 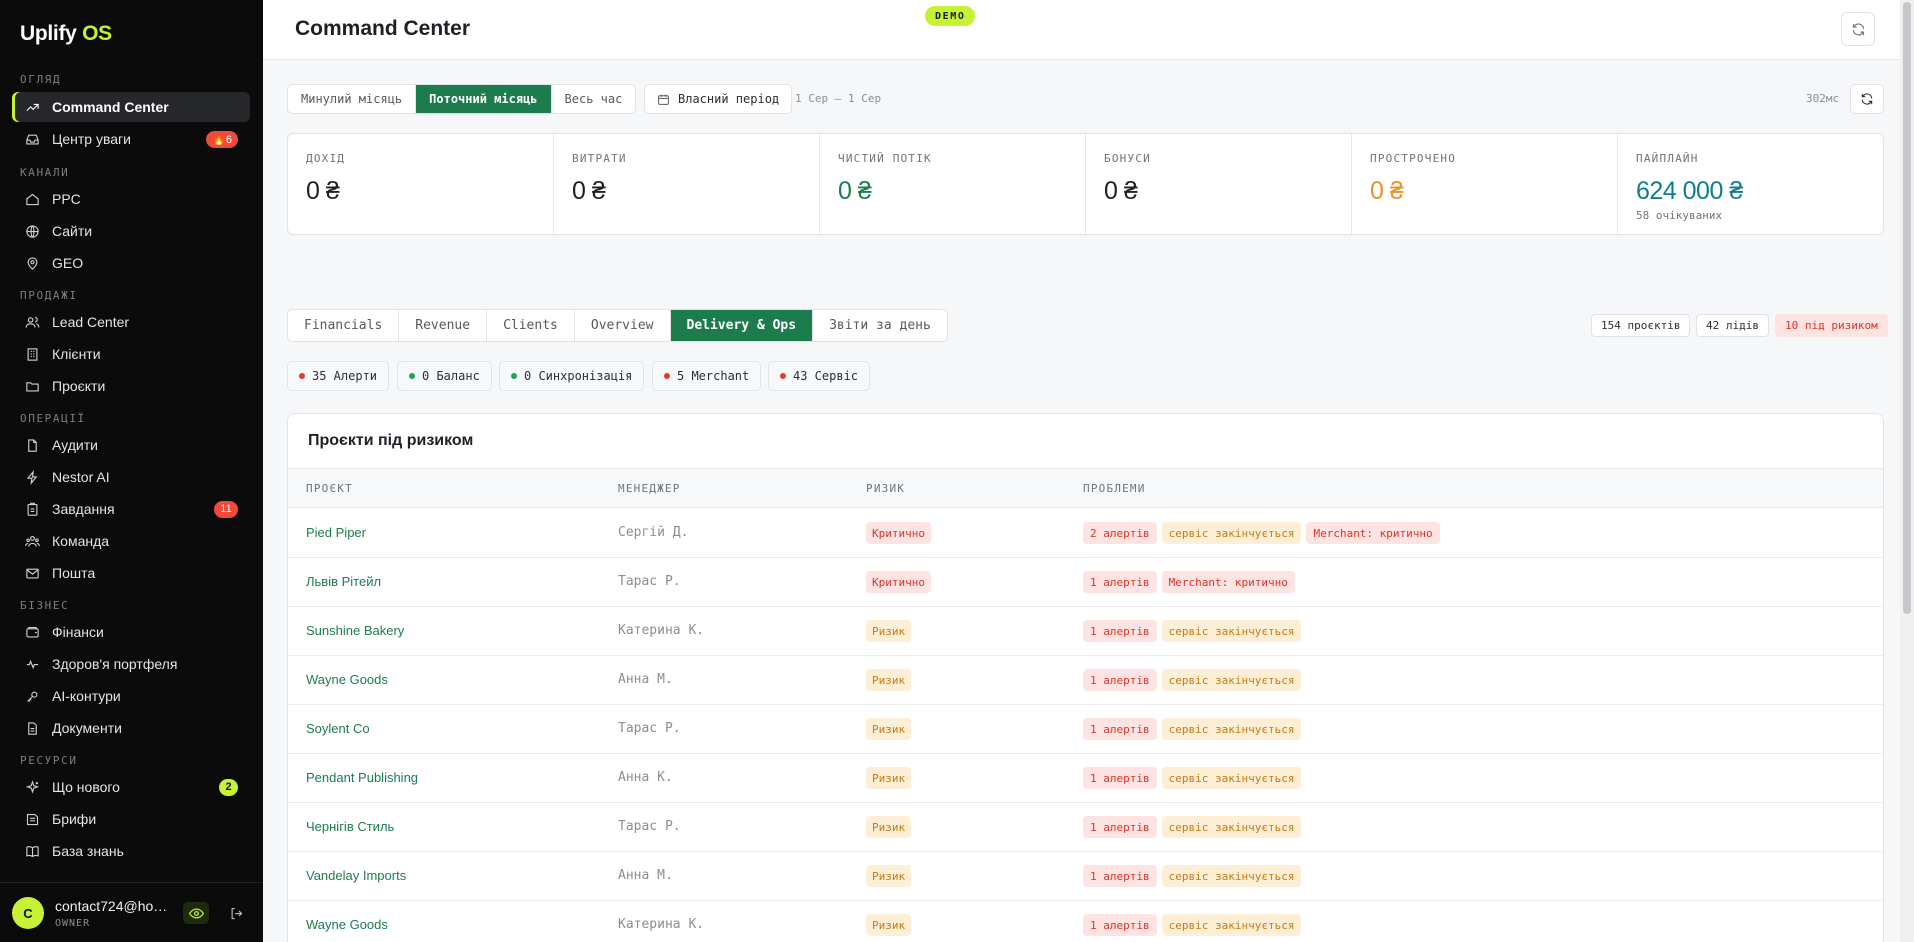 What do you see at coordinates (131, 445) in the screenshot?
I see `sidebar-item-audits: Аудити` at bounding box center [131, 445].